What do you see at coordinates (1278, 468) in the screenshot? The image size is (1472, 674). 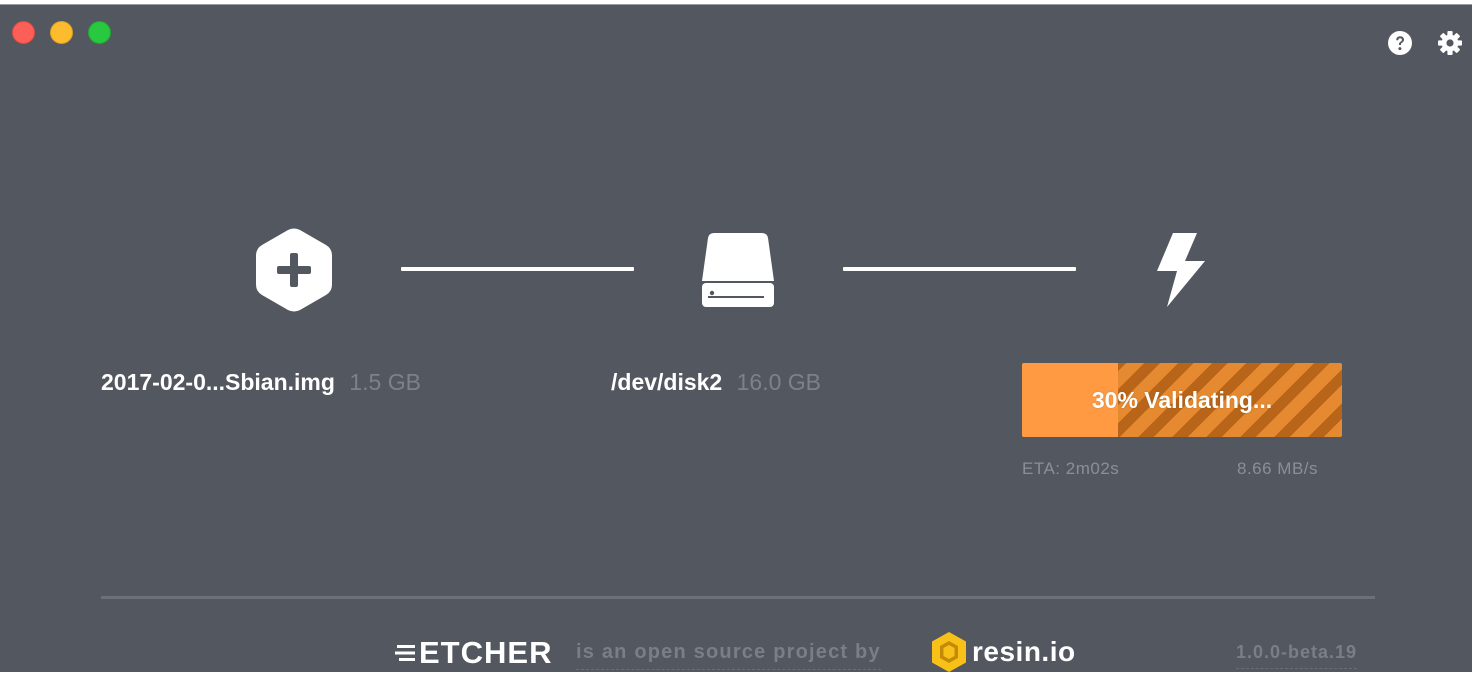 I see `speed-text: 8.66 MB/s` at bounding box center [1278, 468].